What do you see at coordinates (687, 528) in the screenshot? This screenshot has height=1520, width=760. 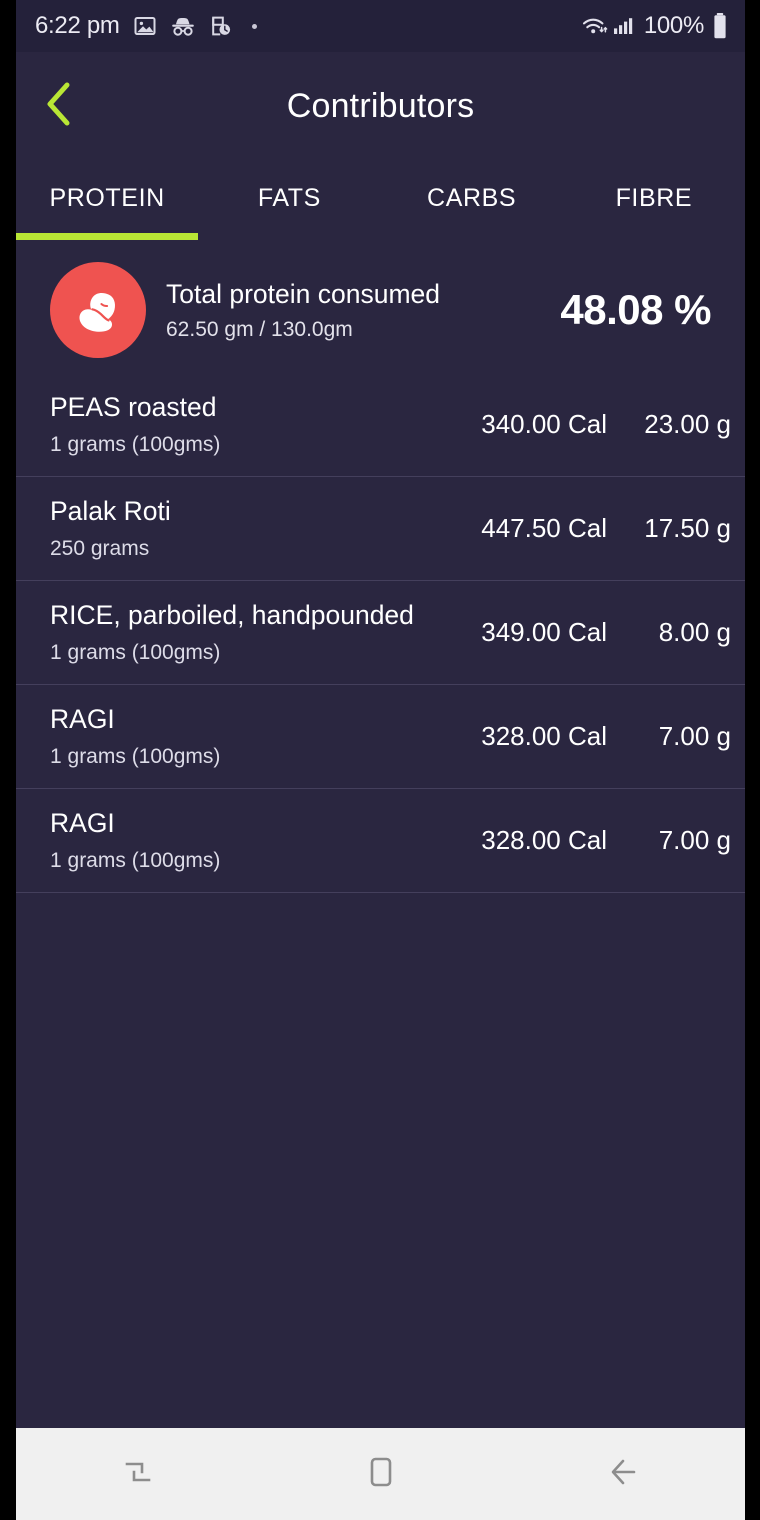 I see `row-grams: 17.50 g` at bounding box center [687, 528].